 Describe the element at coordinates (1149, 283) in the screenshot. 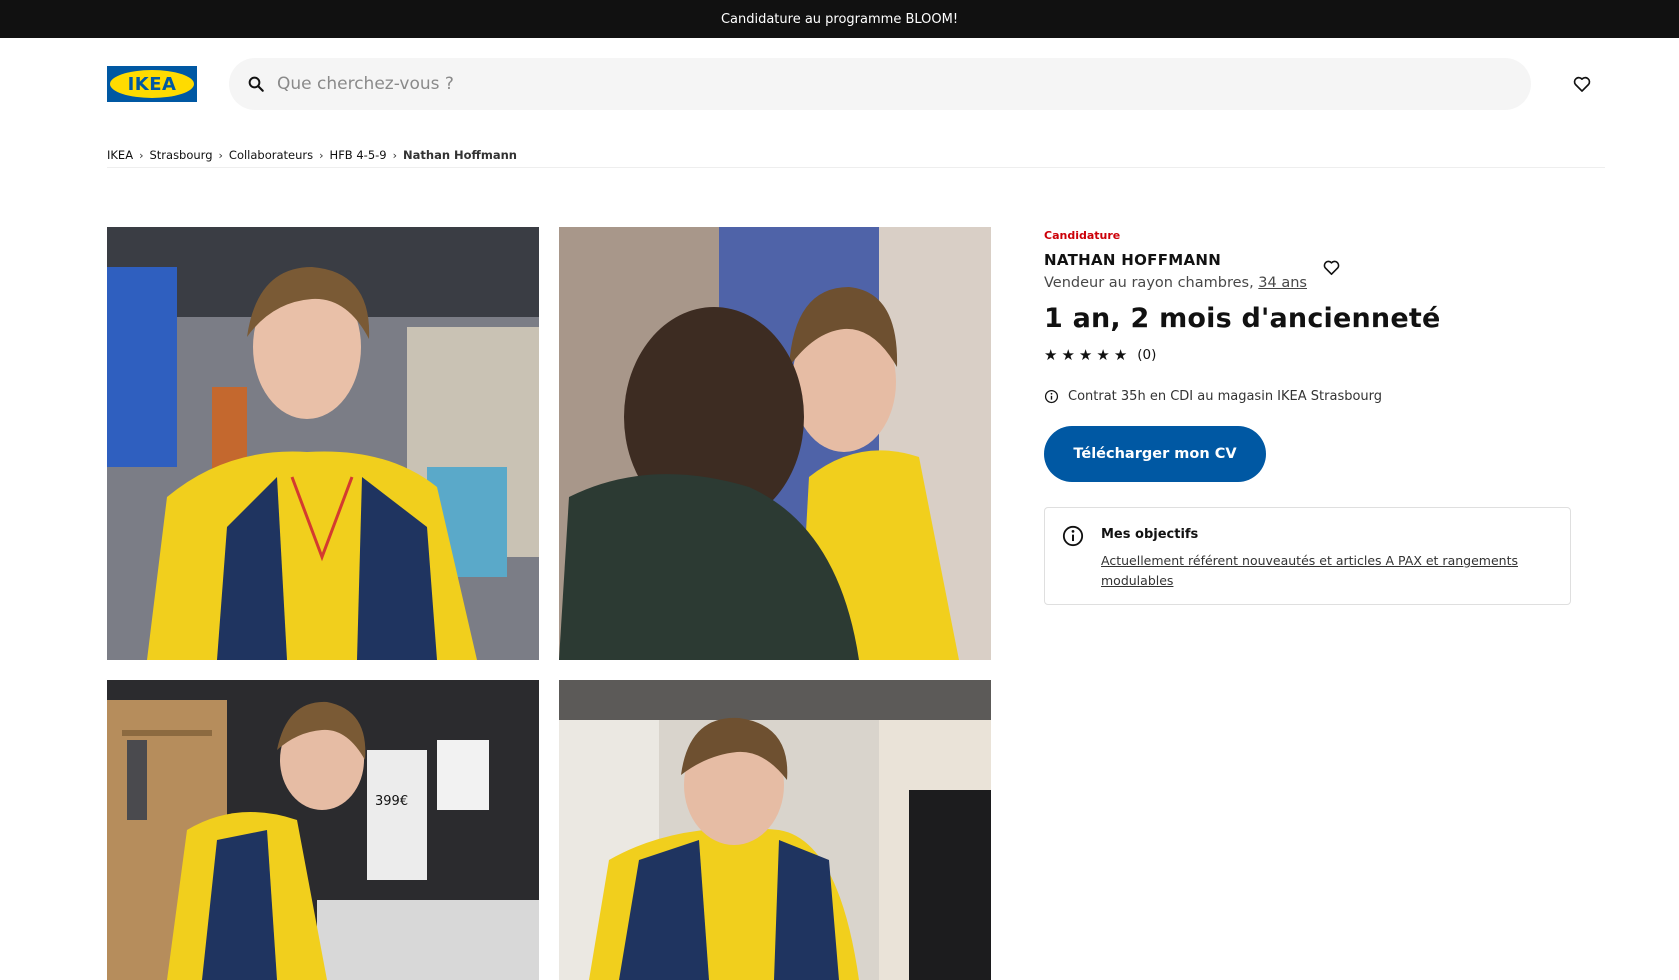

I see `profile-role: Vendeur au rayon chambres,` at that location.